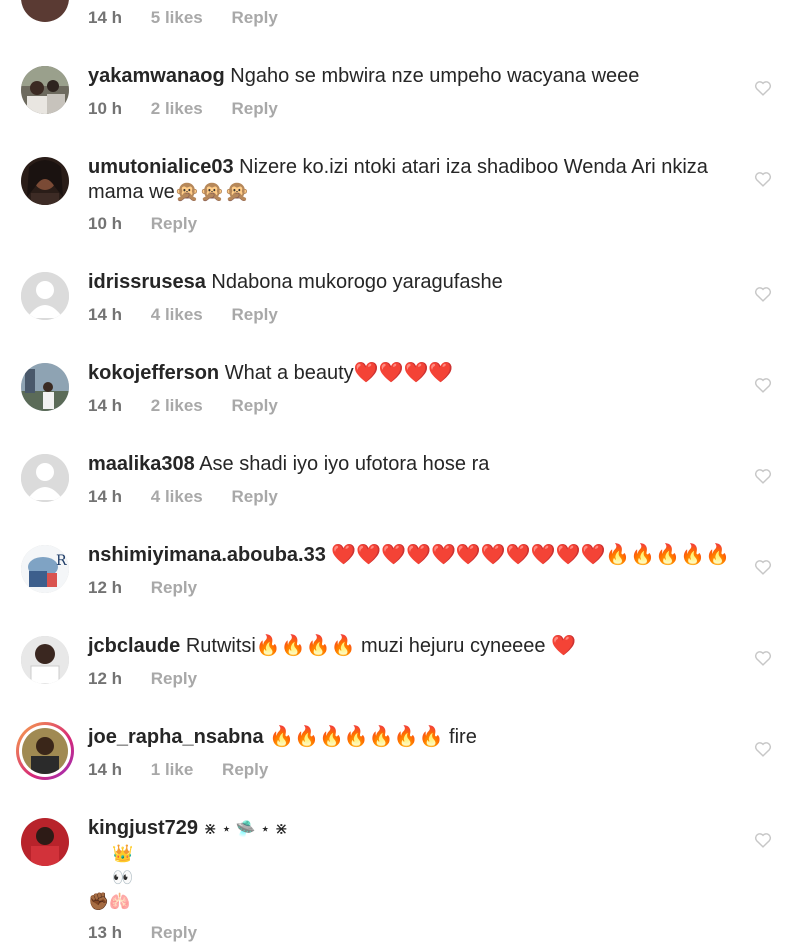 This screenshot has width=800, height=947. I want to click on comment-username: yakamwanaog, so click(156, 76).